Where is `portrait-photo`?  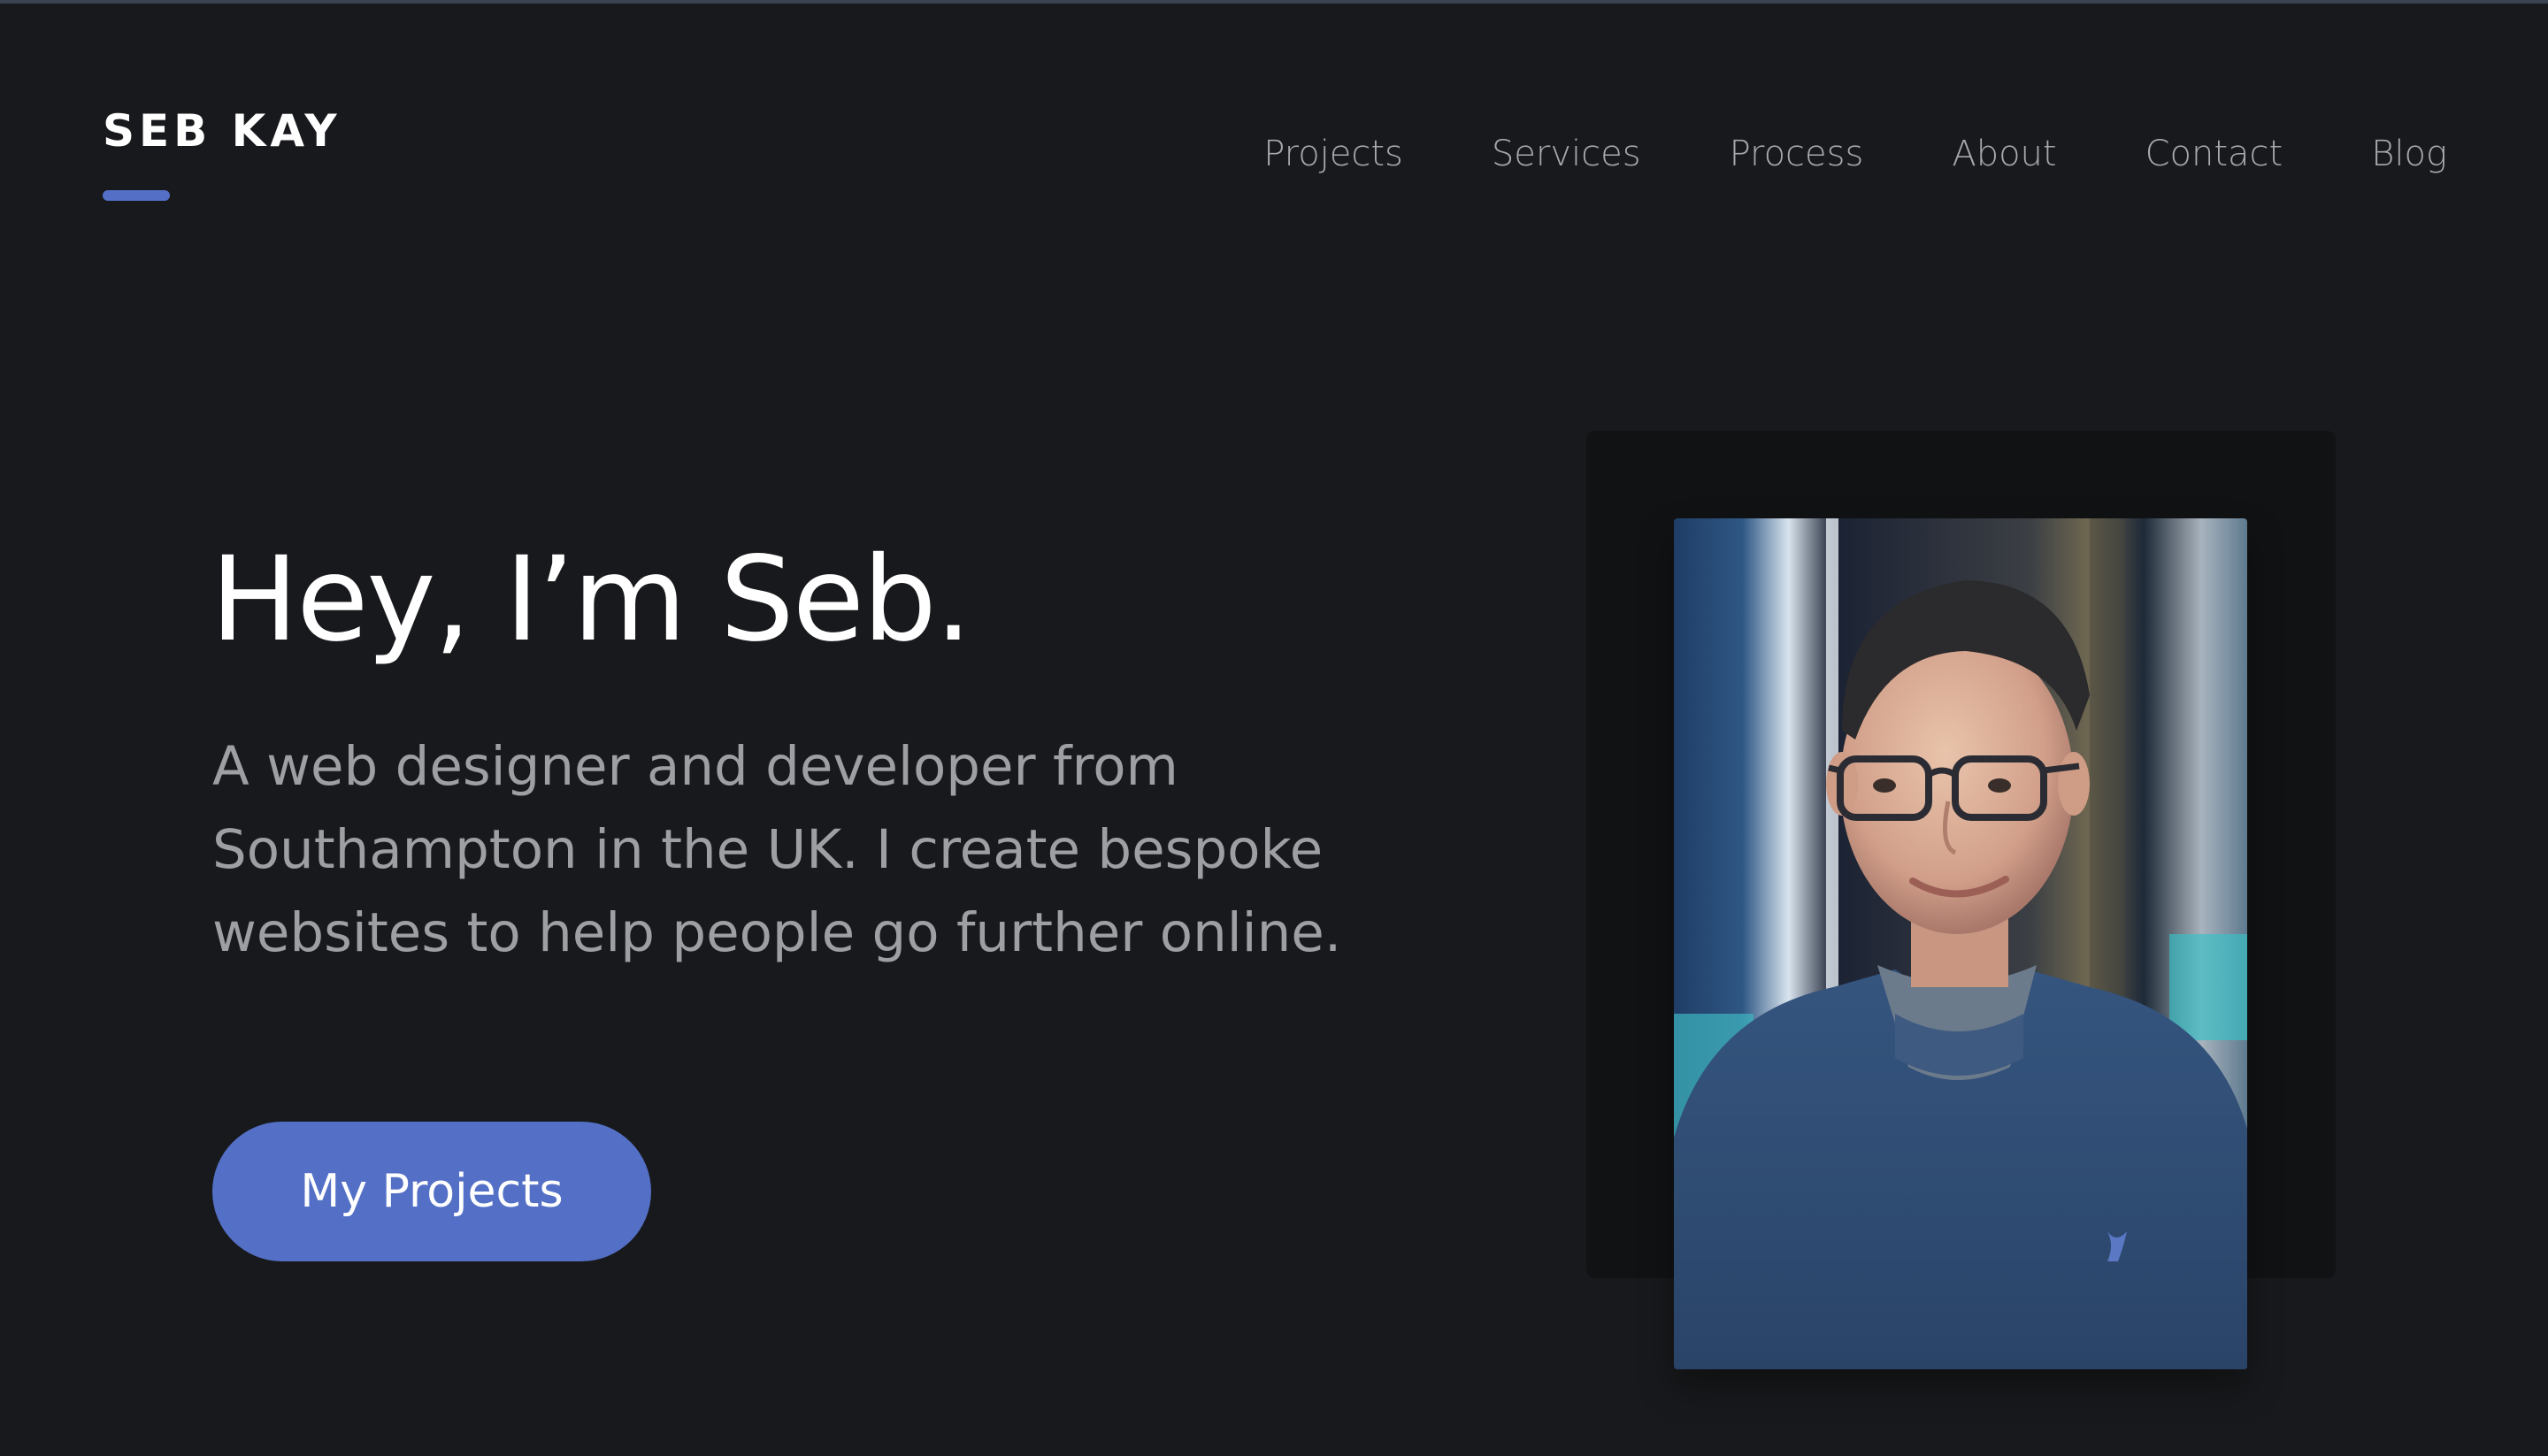
portrait-photo is located at coordinates (1960, 944).